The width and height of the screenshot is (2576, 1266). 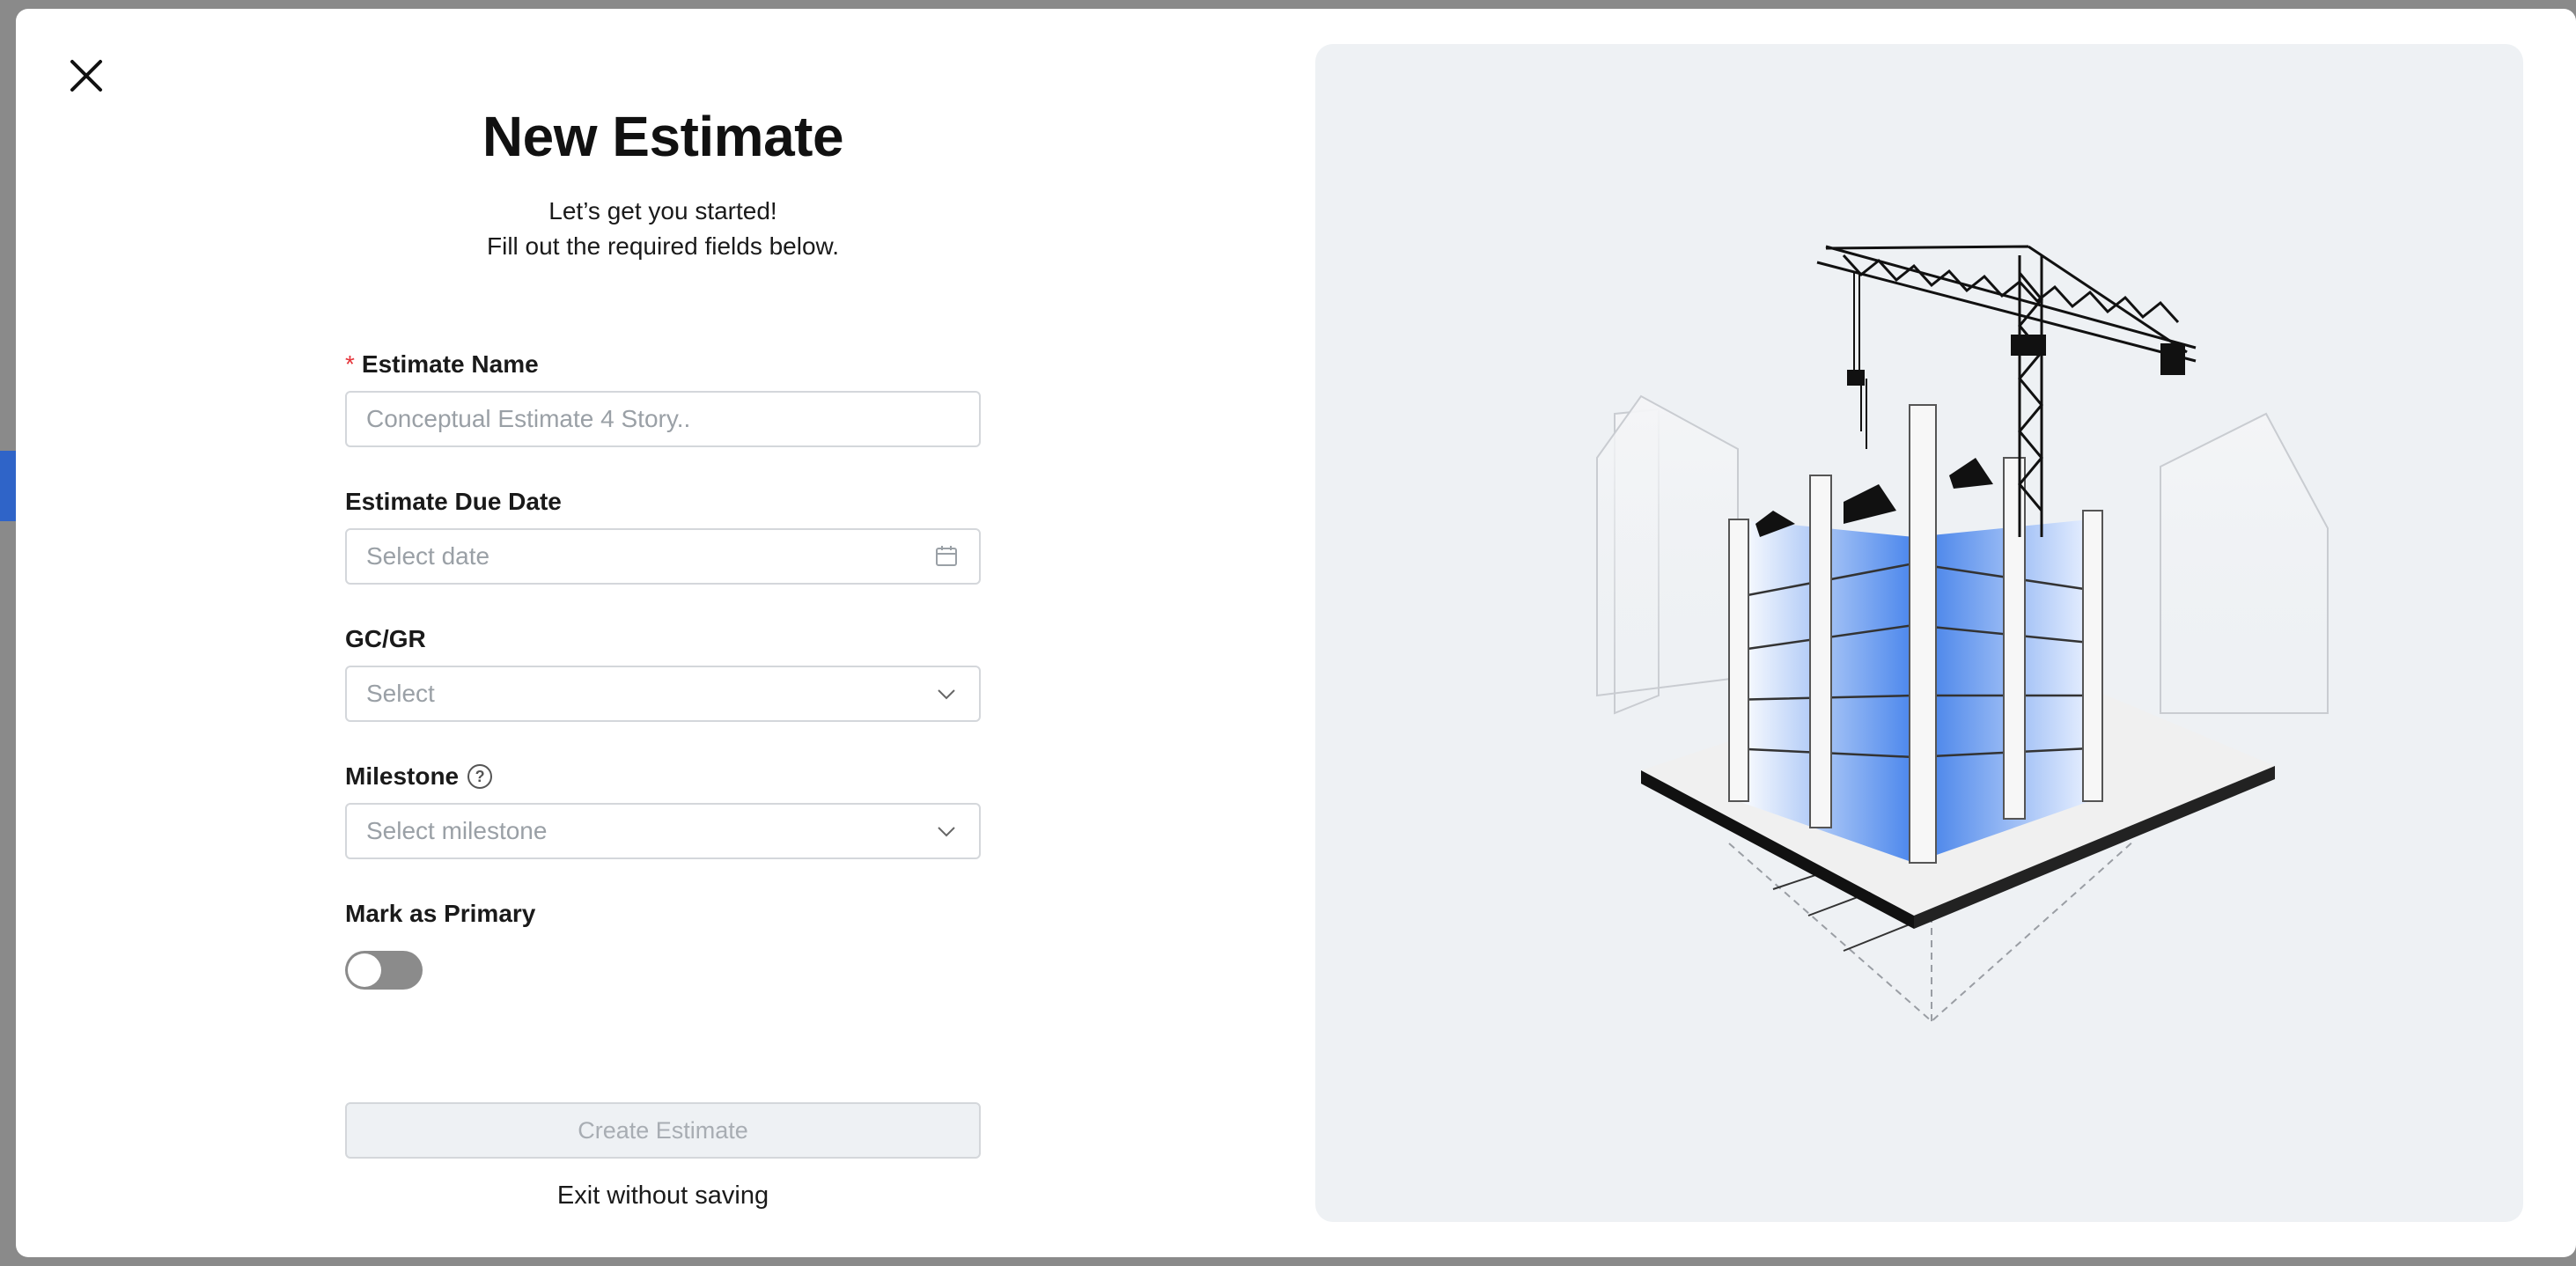 I want to click on close-button, so click(x=87, y=75).